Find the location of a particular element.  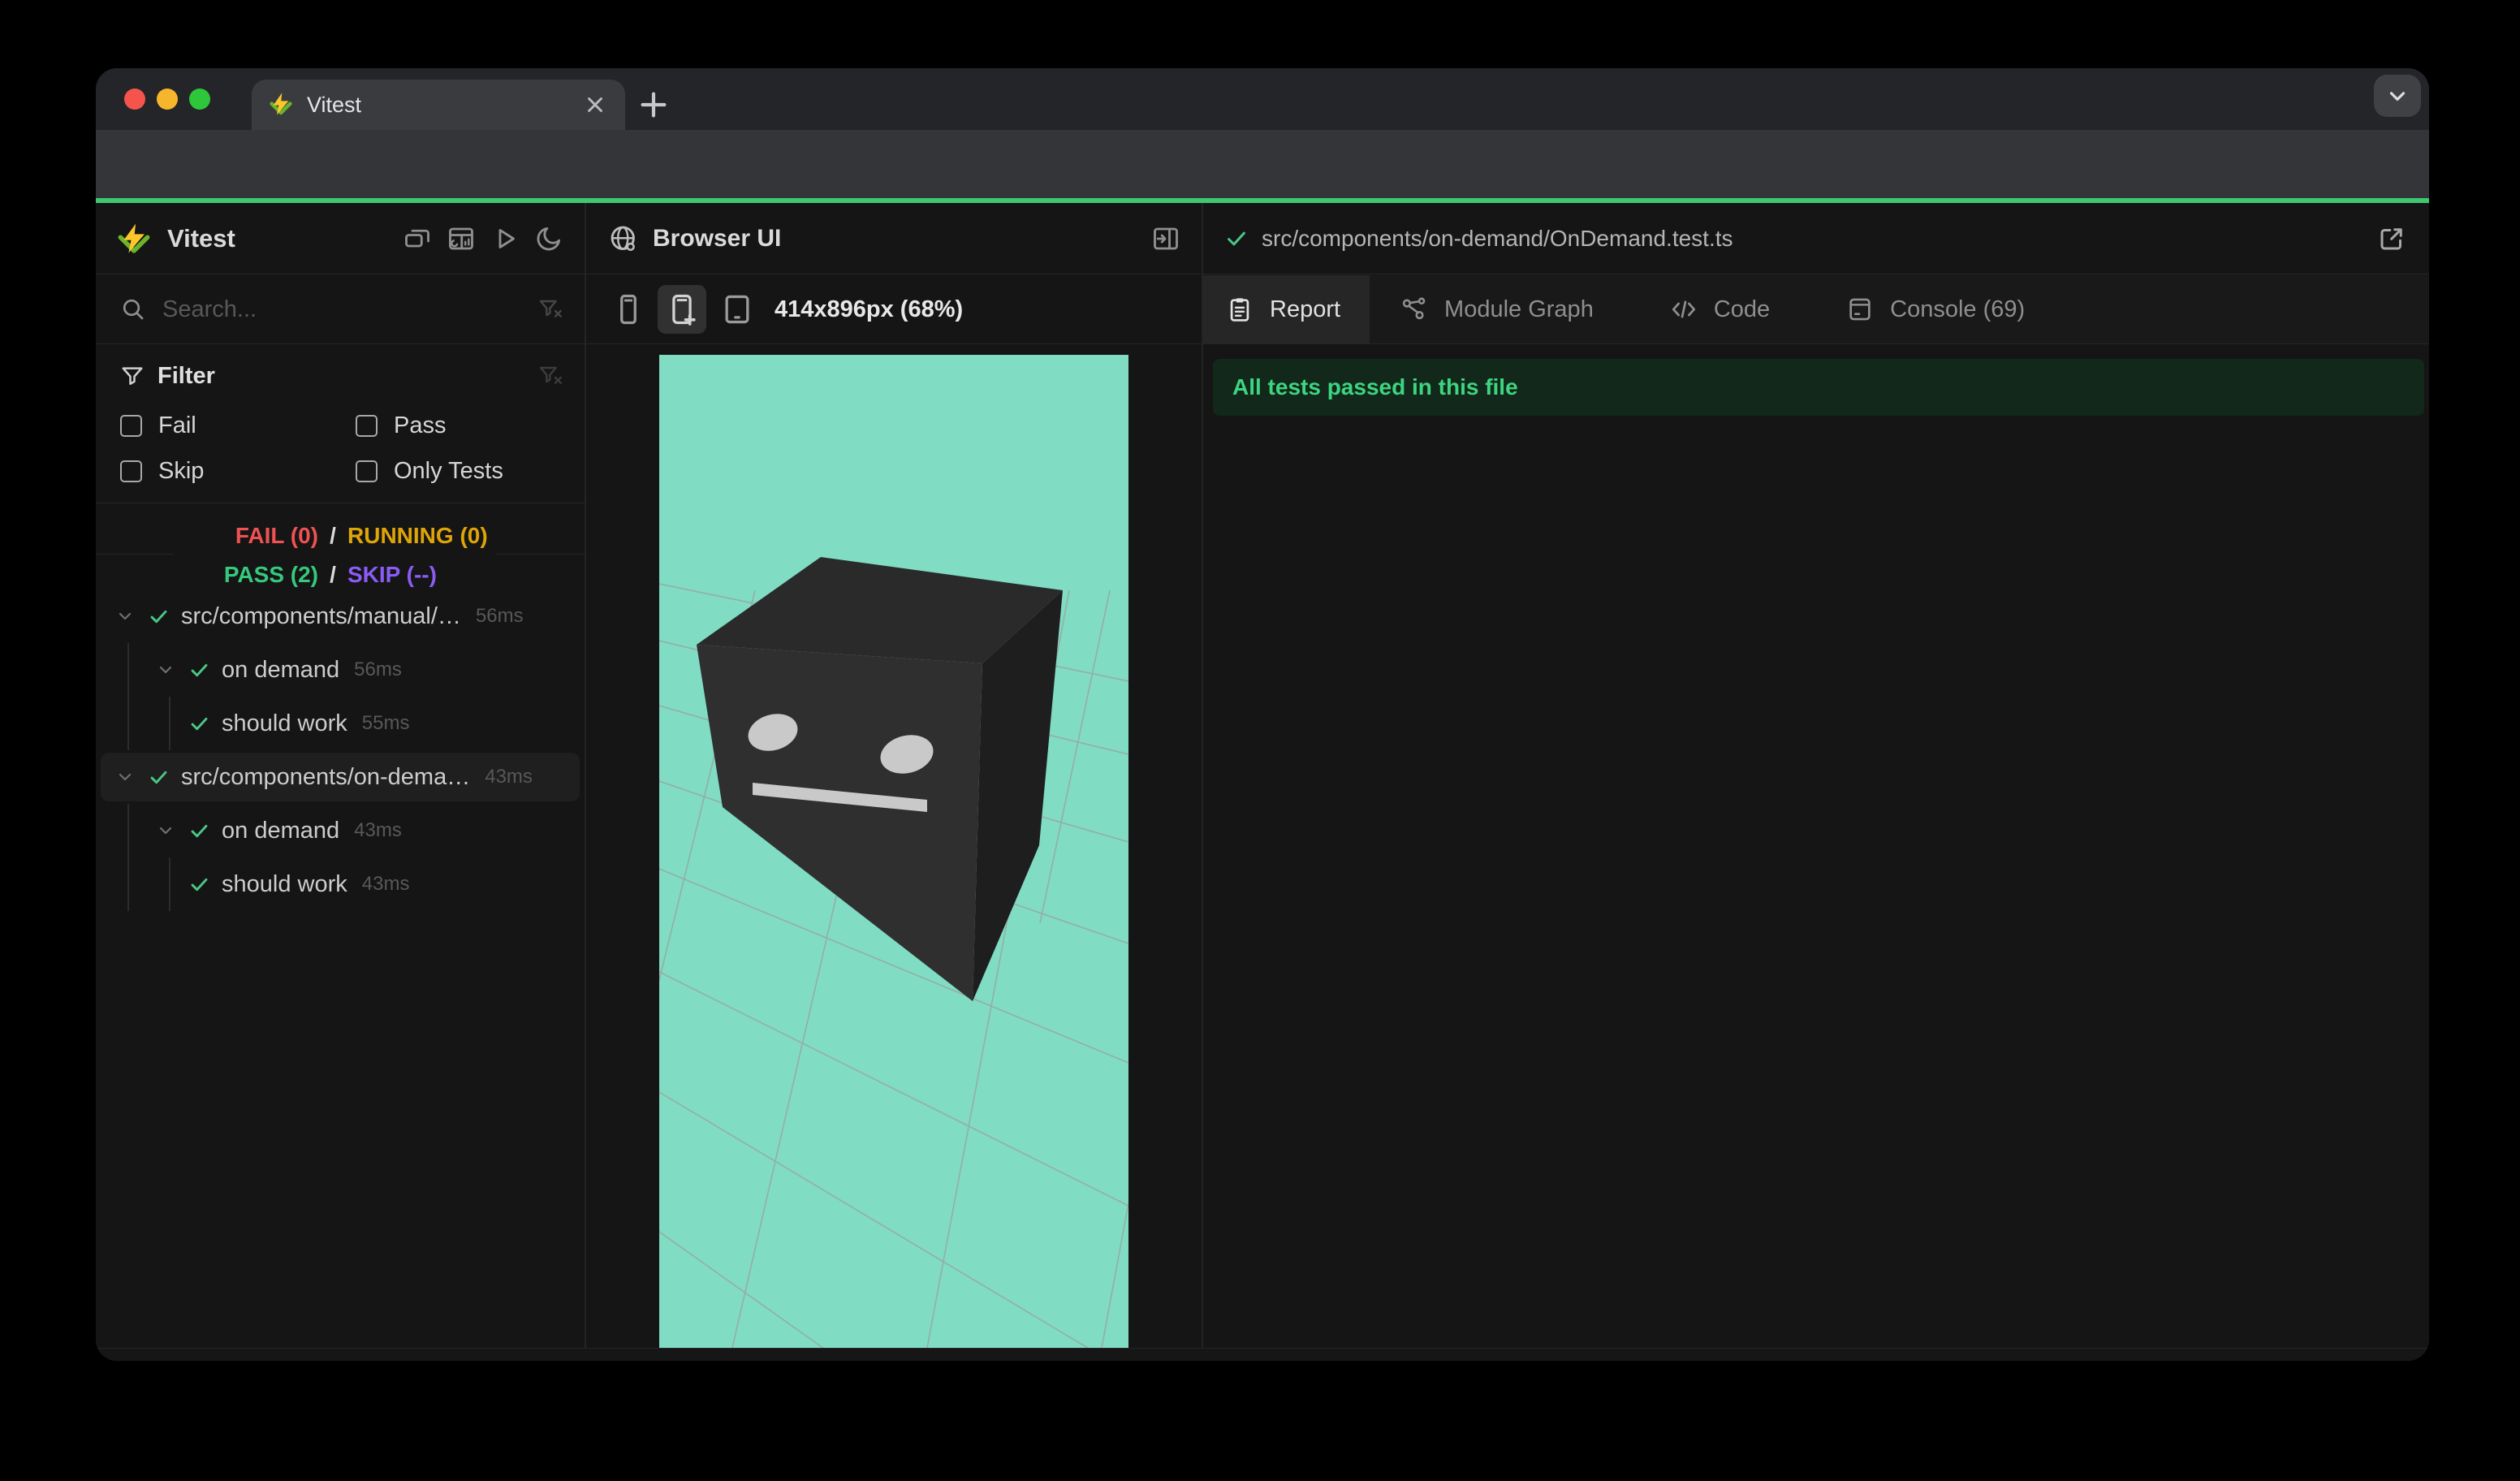

threejs-cube-scene is located at coordinates (893, 851).